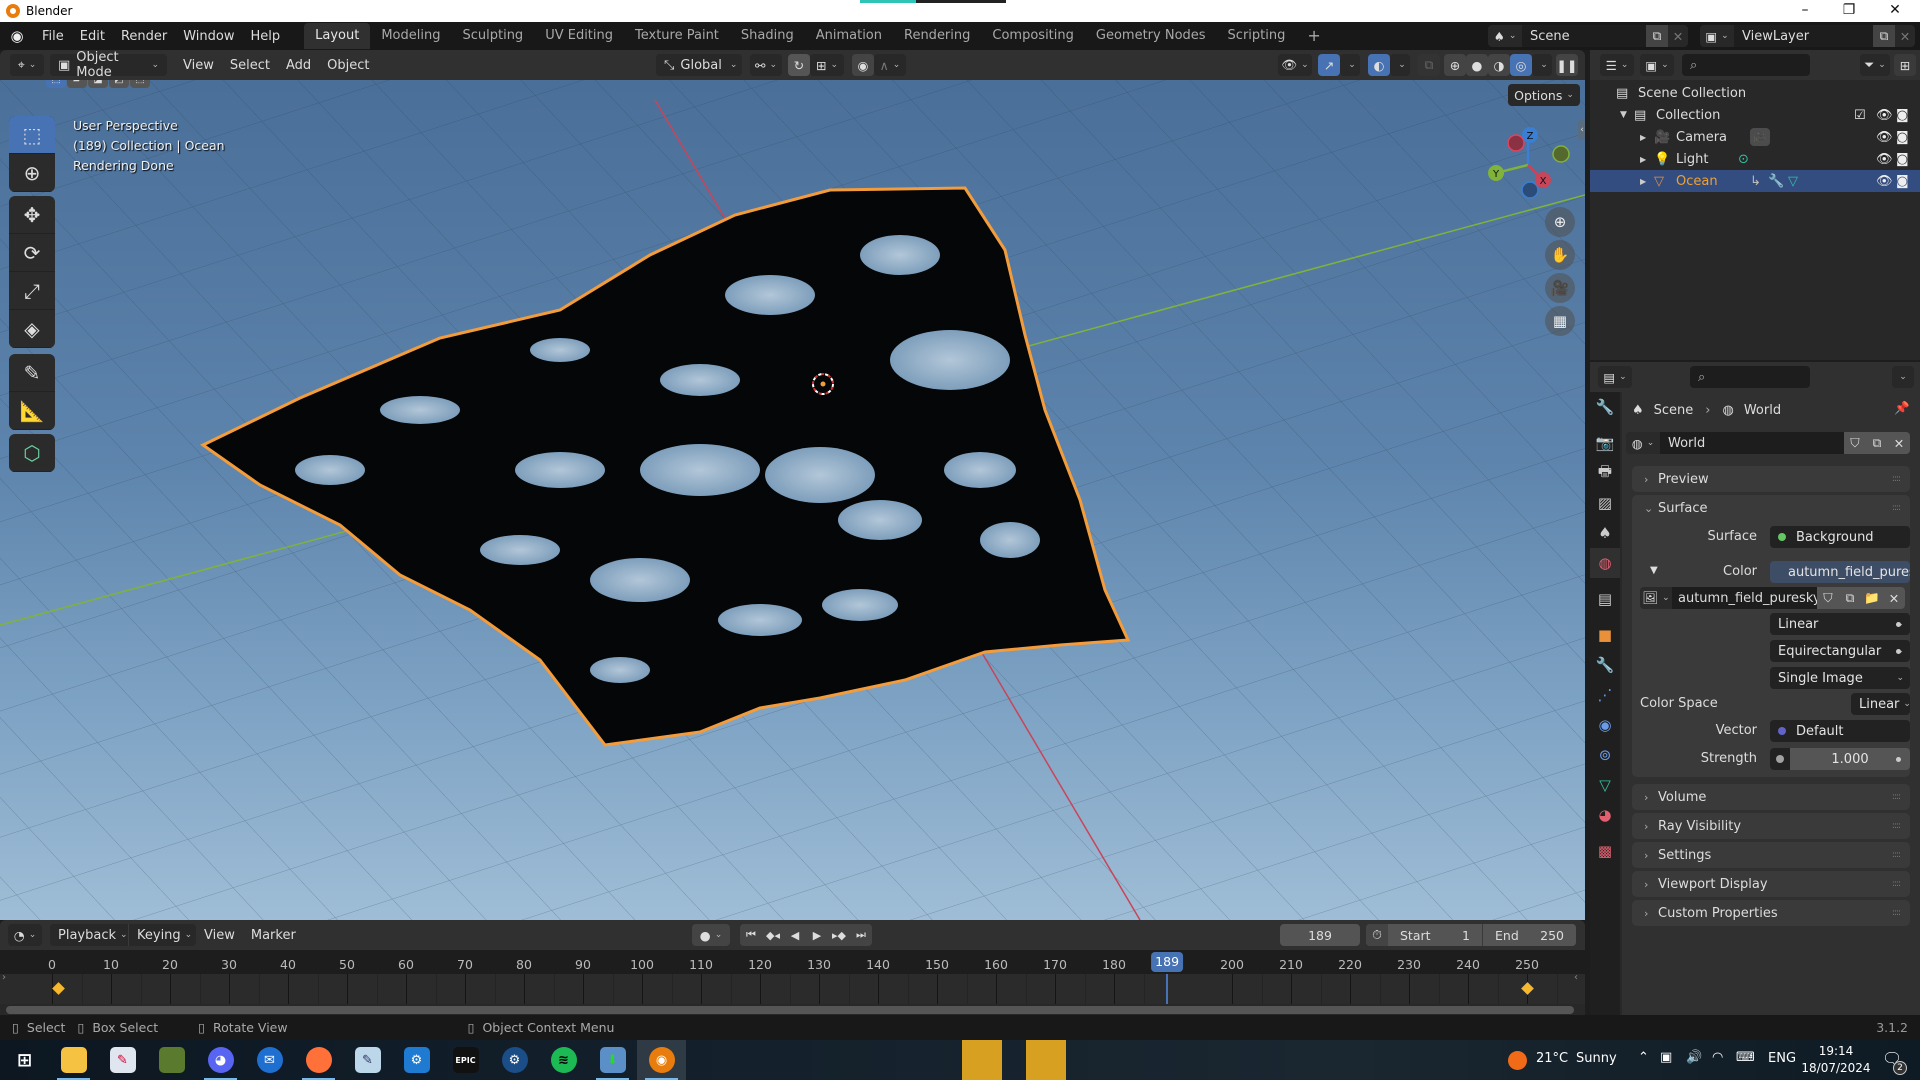 This screenshot has width=1920, height=1080. Describe the element at coordinates (298, 65) in the screenshot. I see `menu-add: Add` at that location.